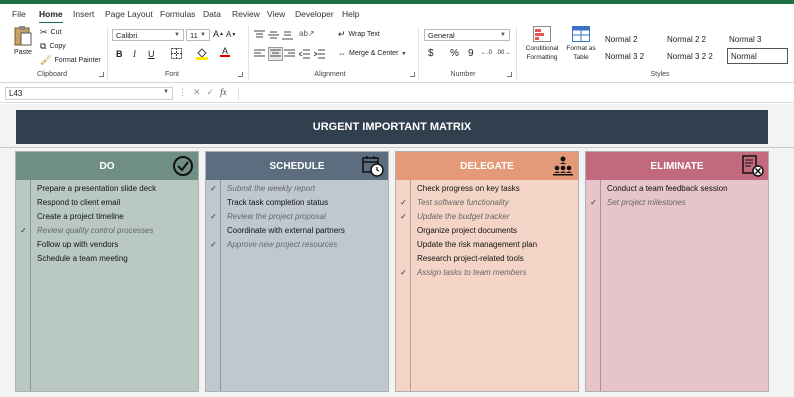 The height and width of the screenshot is (397, 794). Describe the element at coordinates (197, 92) in the screenshot. I see `cancel-icon: ✕` at that location.